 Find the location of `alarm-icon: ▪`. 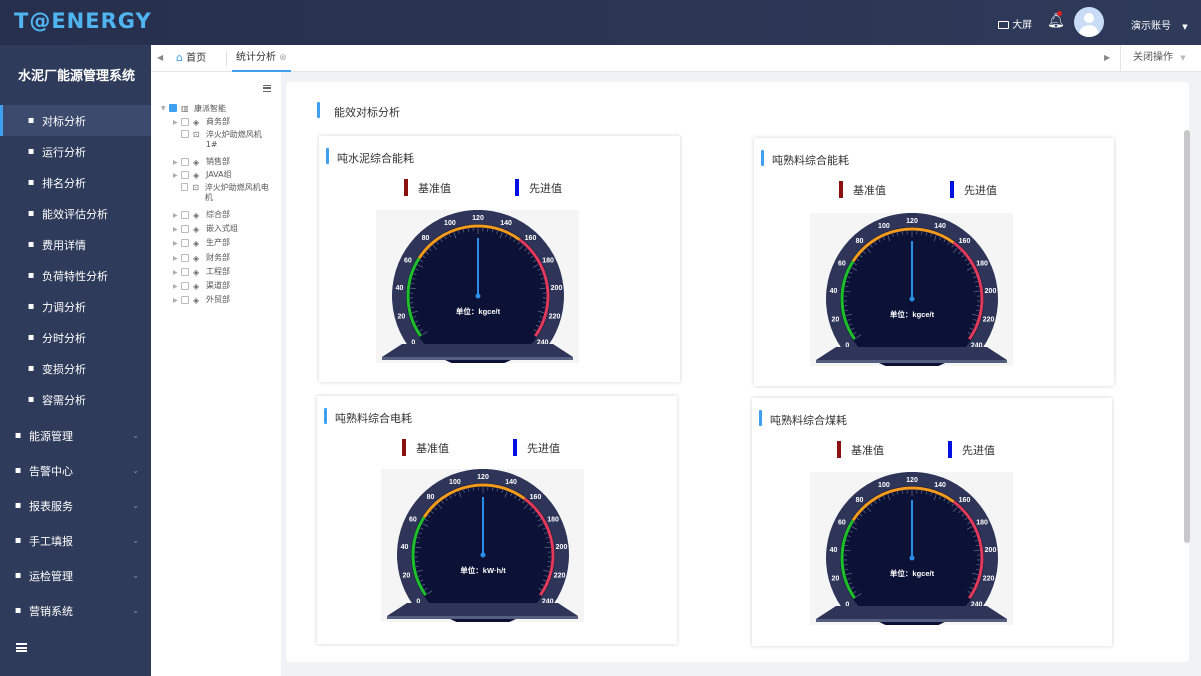

alarm-icon: ▪ is located at coordinates (18, 470).